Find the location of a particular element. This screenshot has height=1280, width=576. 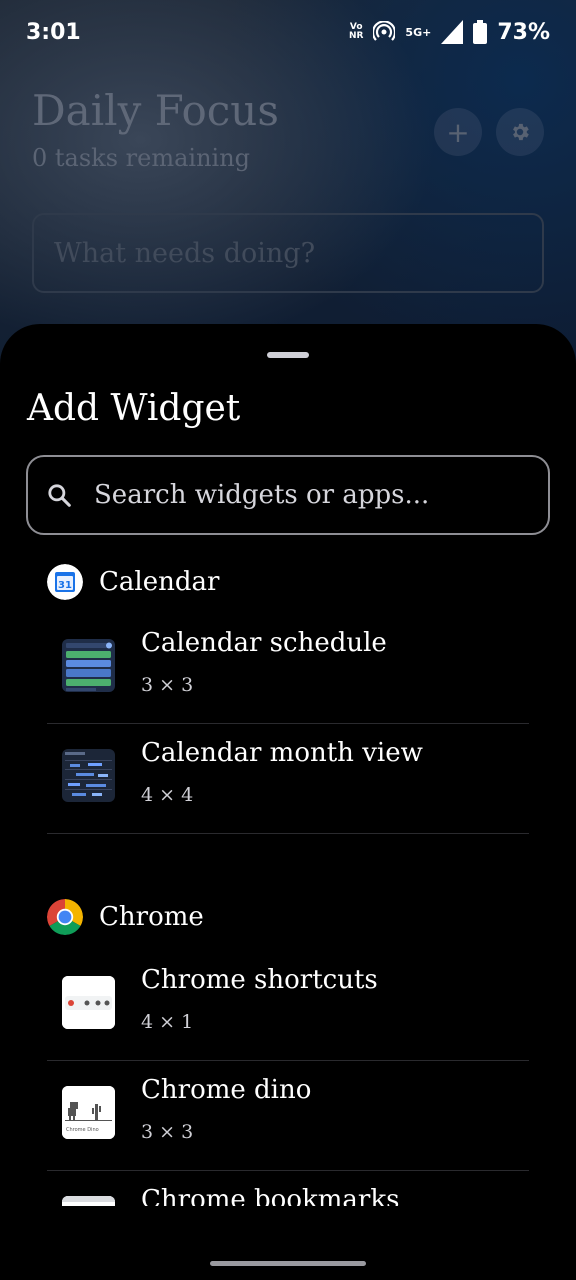

app-name-calendar: Calendar is located at coordinates (159, 582).